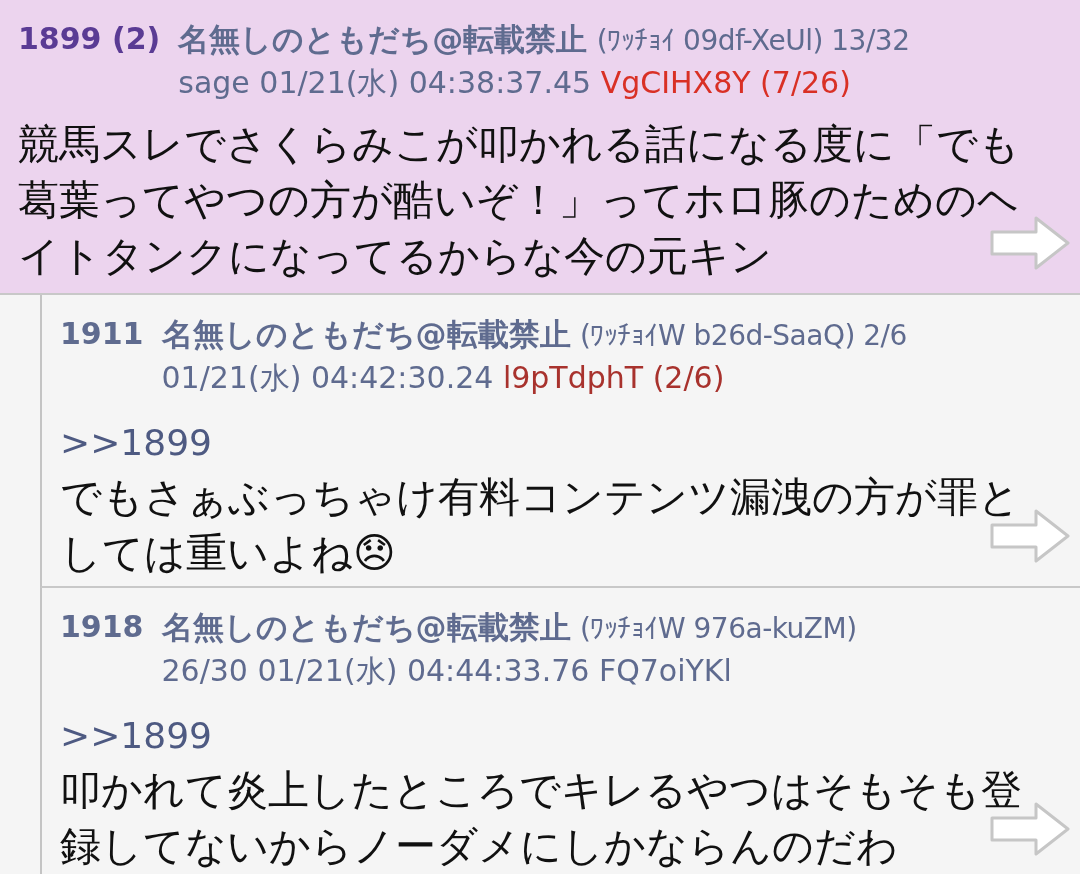 This screenshot has width=1080, height=874. I want to click on poster-id: l9pTdphT (2/6), so click(613, 377).